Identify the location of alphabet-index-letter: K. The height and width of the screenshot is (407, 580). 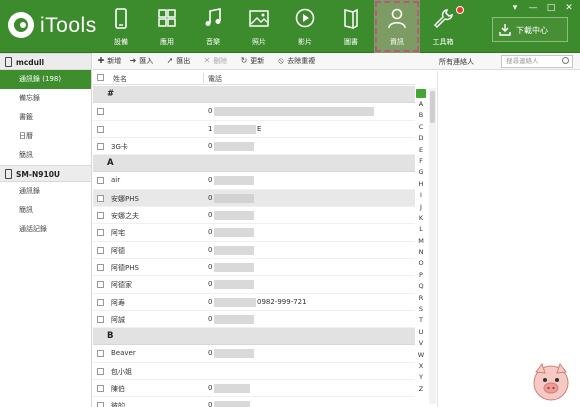
(421, 218).